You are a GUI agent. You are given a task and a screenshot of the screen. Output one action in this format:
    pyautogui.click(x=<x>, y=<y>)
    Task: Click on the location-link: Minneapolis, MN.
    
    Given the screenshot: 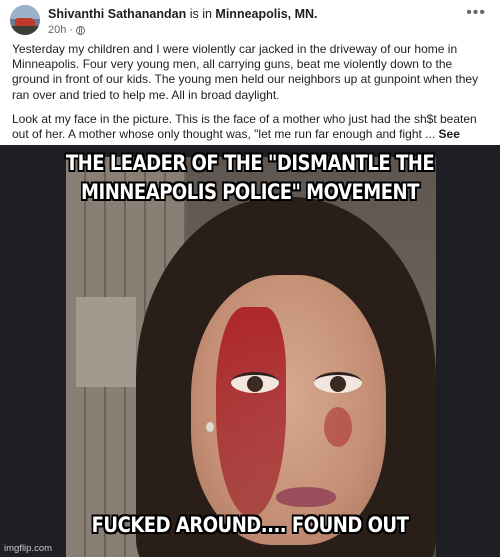 What is the action you would take?
    pyautogui.click(x=266, y=14)
    